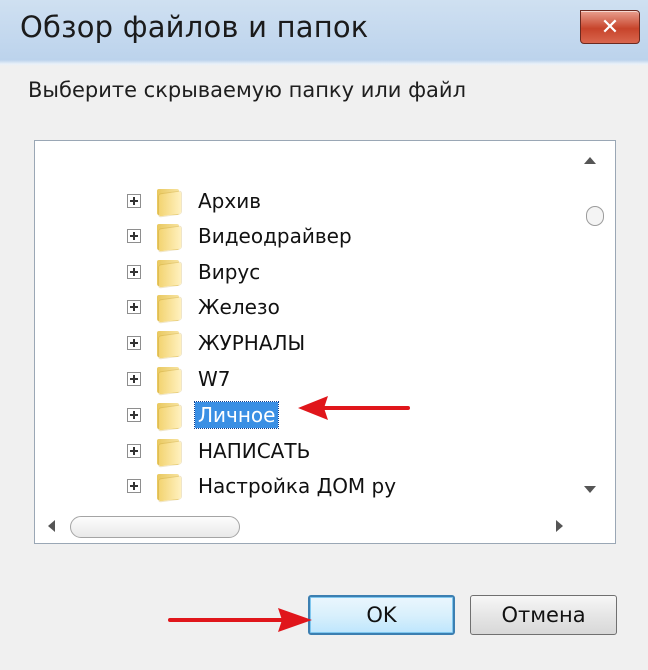 The height and width of the screenshot is (670, 648). I want to click on tree-item-label: Вирус, so click(229, 272).